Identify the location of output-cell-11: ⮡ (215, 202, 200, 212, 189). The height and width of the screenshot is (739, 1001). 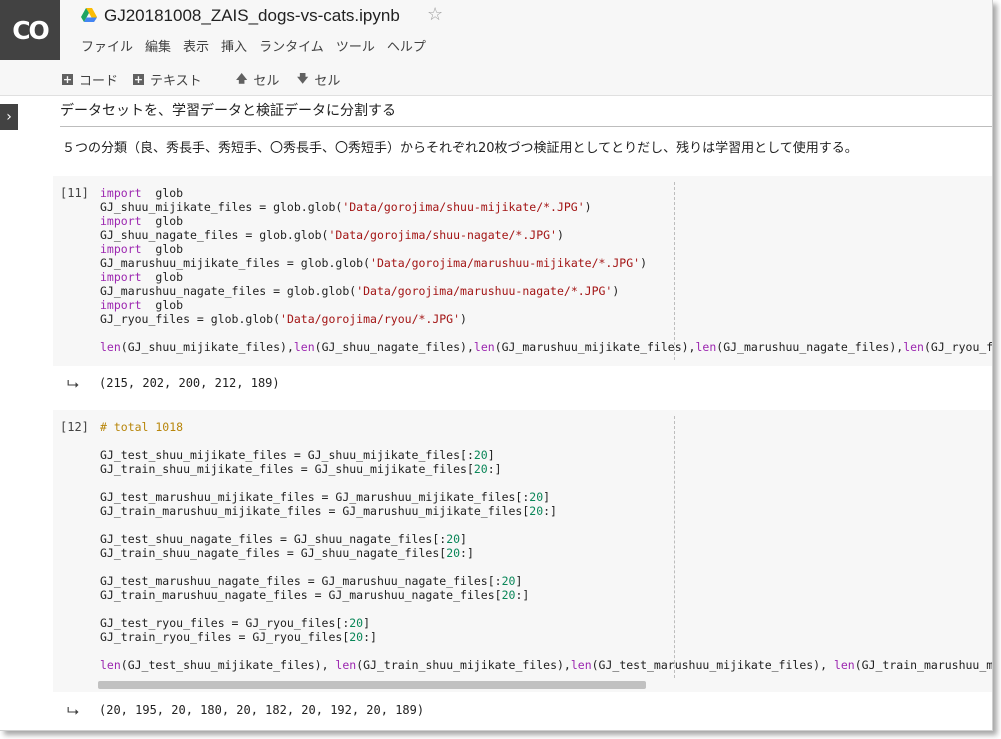
(522, 385).